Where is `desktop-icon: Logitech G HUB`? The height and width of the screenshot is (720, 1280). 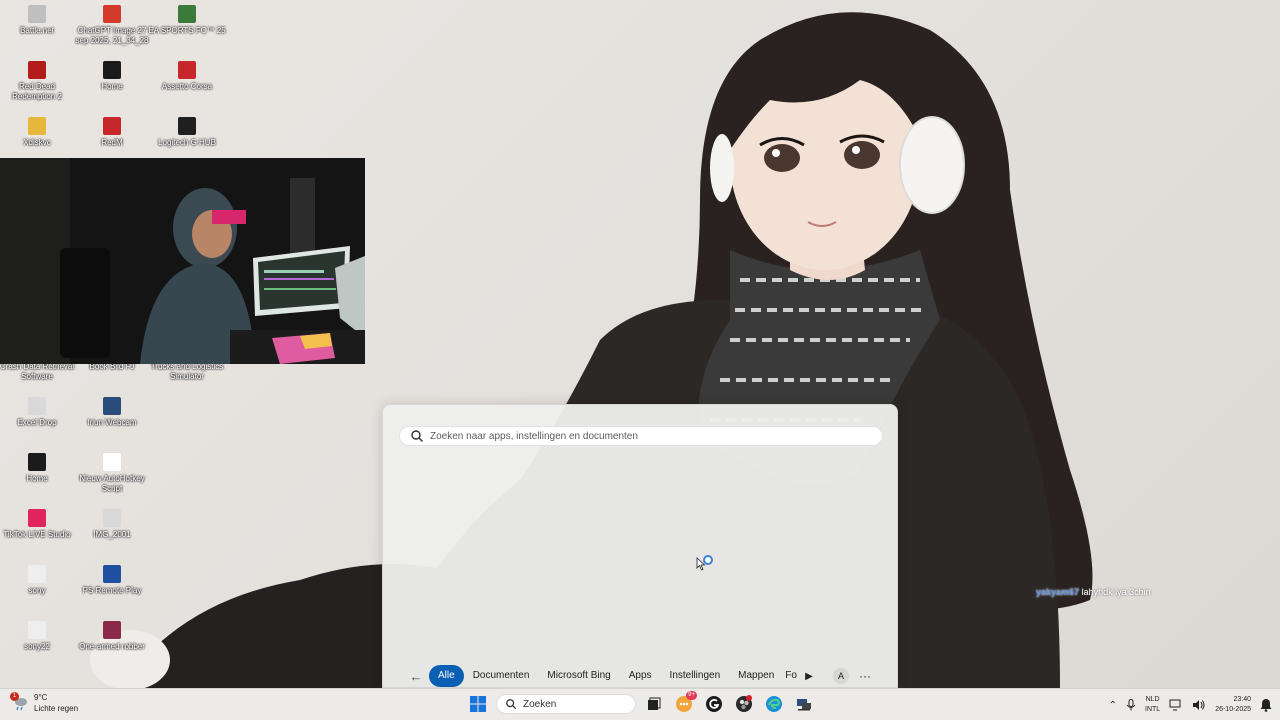
desktop-icon: Logitech G HUB is located at coordinates (187, 132).